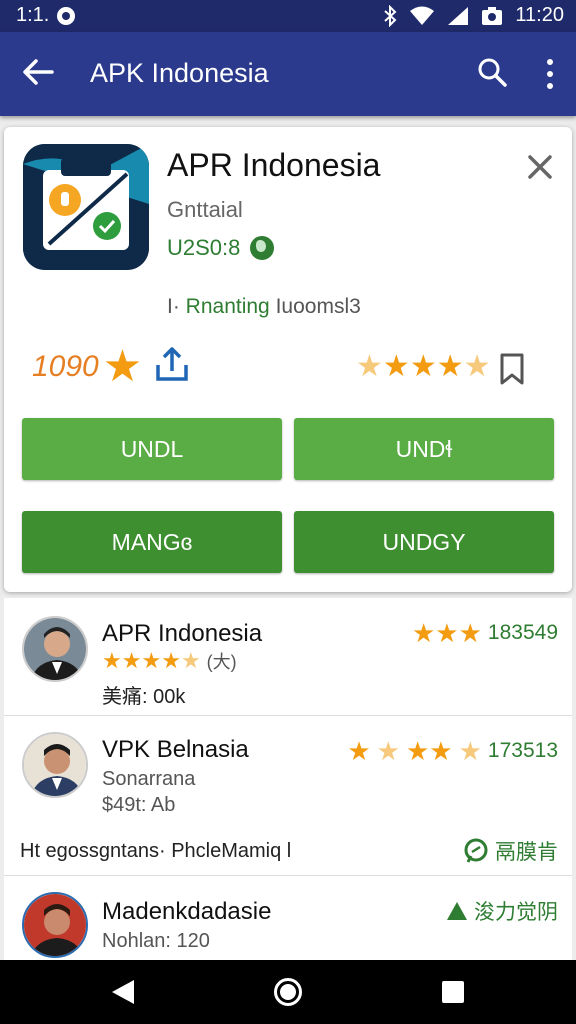  I want to click on rating-value: 1090, so click(65, 366).